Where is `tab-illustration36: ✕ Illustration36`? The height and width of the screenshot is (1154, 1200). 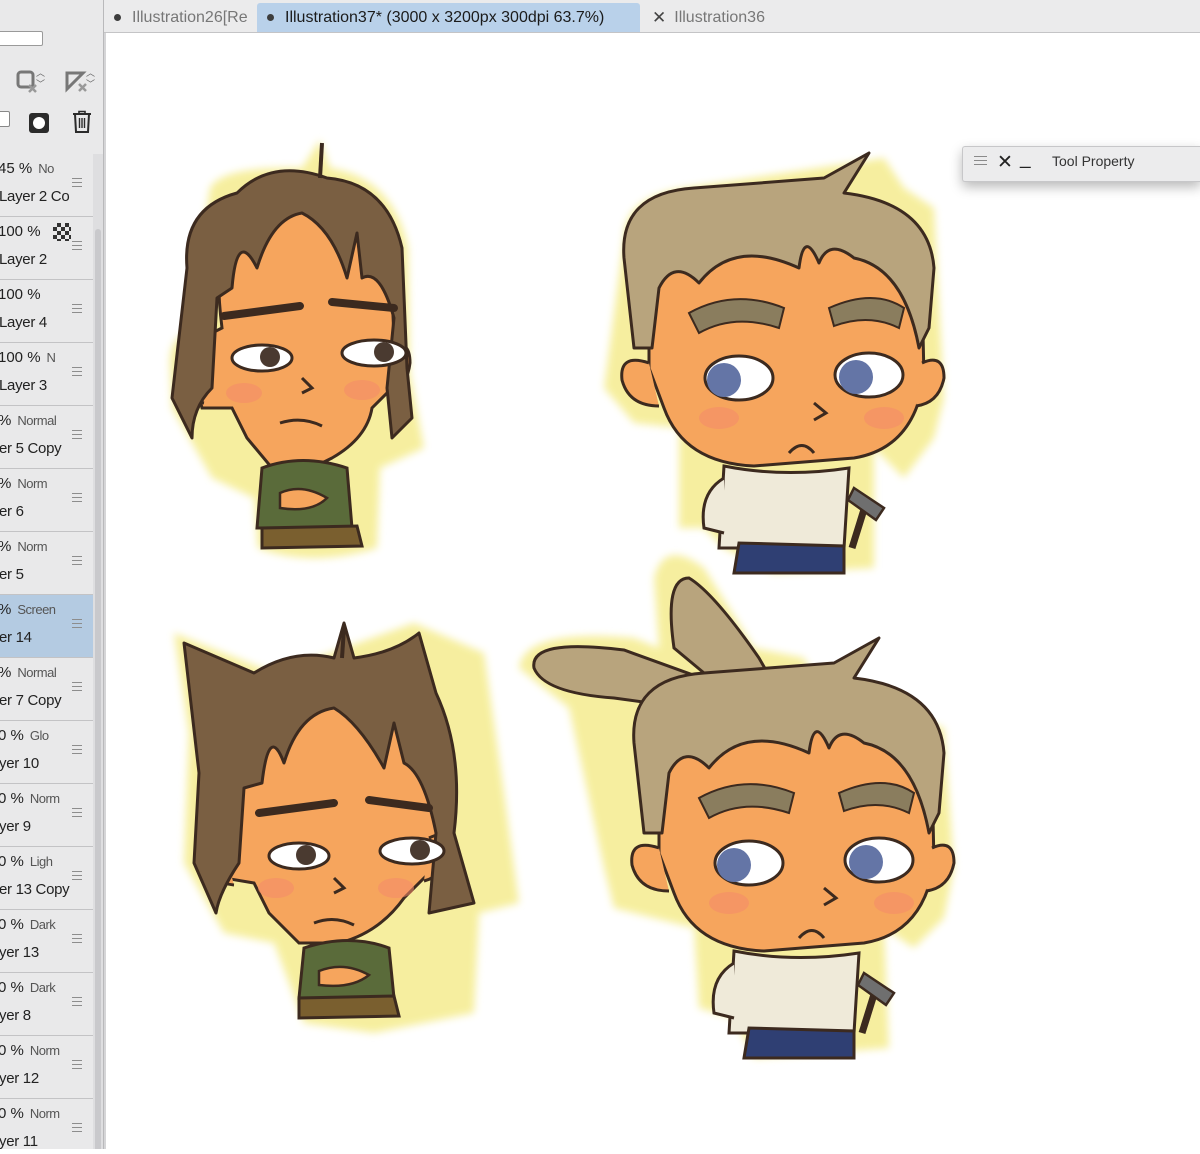 tab-illustration36: ✕ Illustration36 is located at coordinates (717, 17).